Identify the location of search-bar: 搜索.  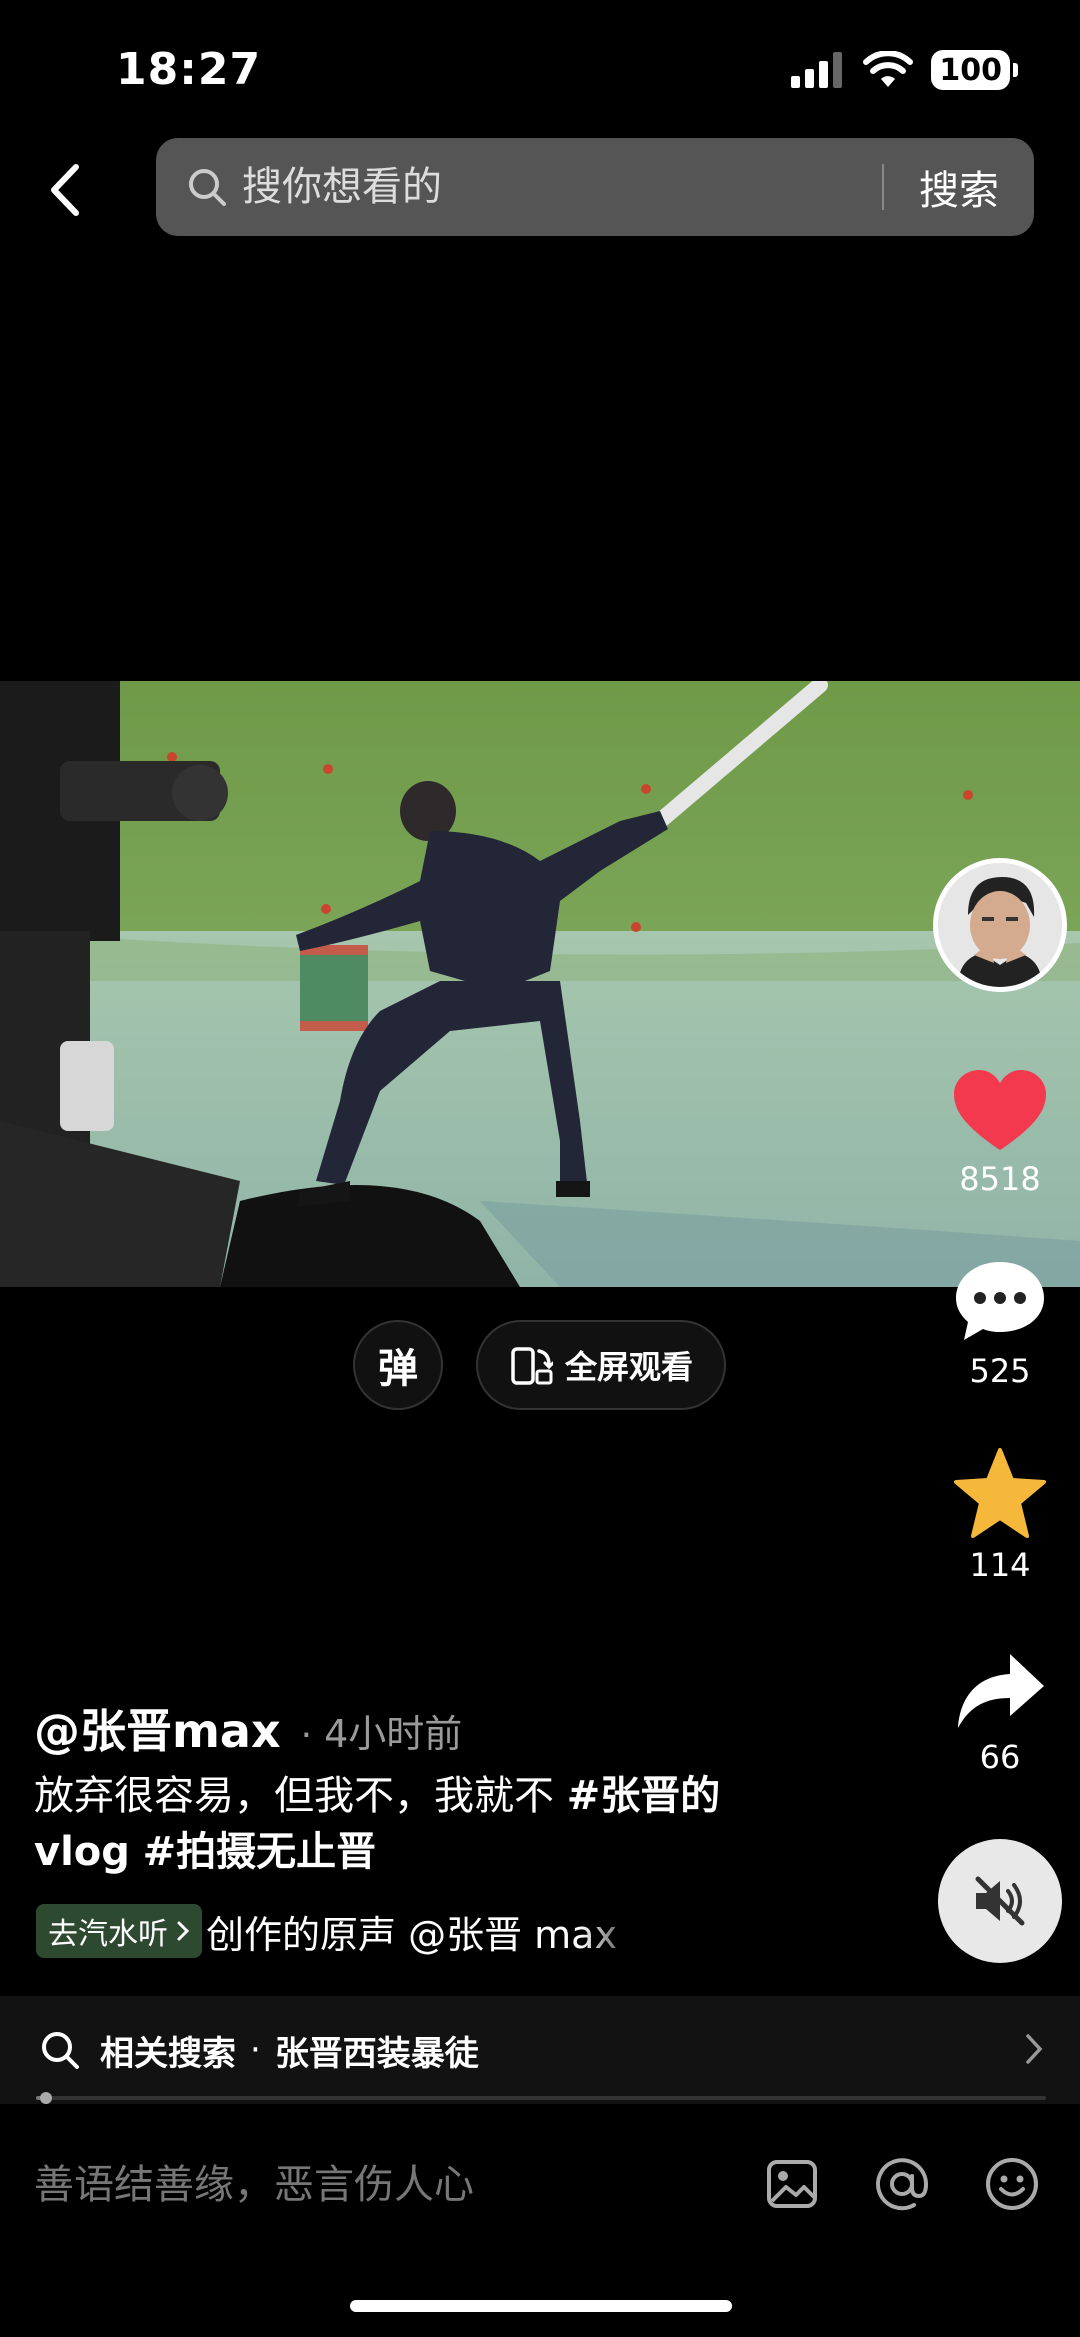
(595, 187).